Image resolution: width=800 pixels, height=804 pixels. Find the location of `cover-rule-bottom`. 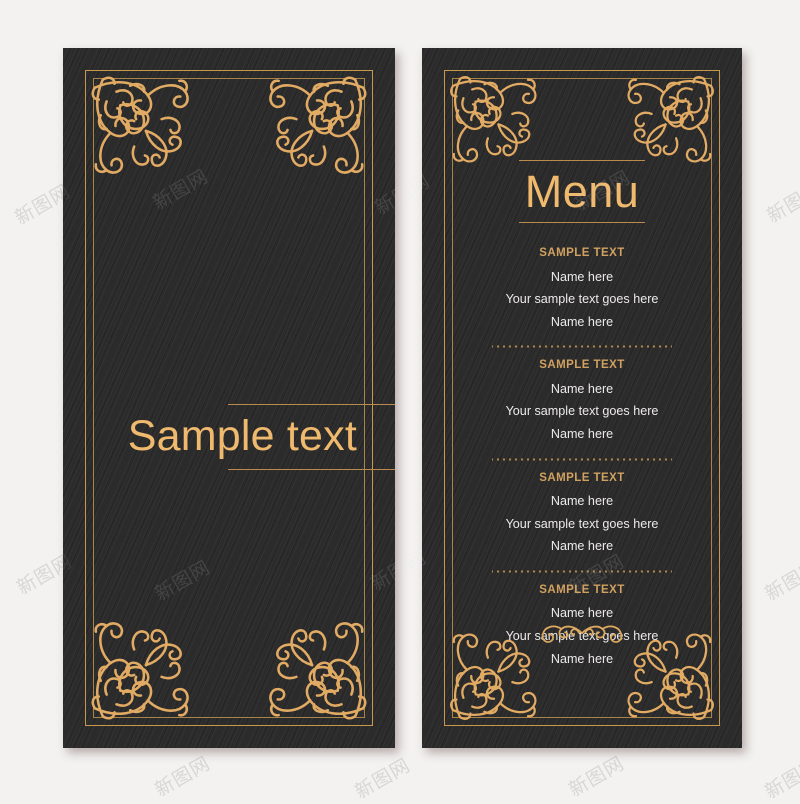

cover-rule-bottom is located at coordinates (311, 469).